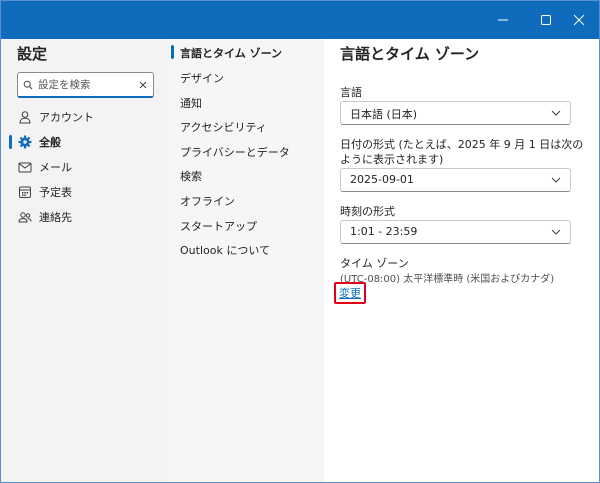 The height and width of the screenshot is (483, 600). I want to click on subnav-item-label: アクセシビリティ, so click(223, 127).